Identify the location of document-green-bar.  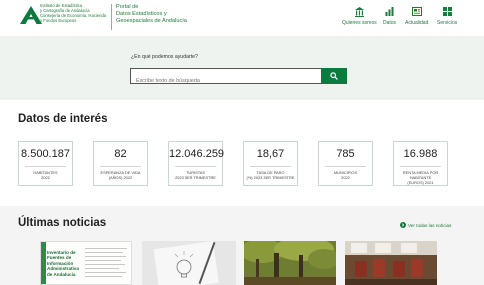
(43, 263).